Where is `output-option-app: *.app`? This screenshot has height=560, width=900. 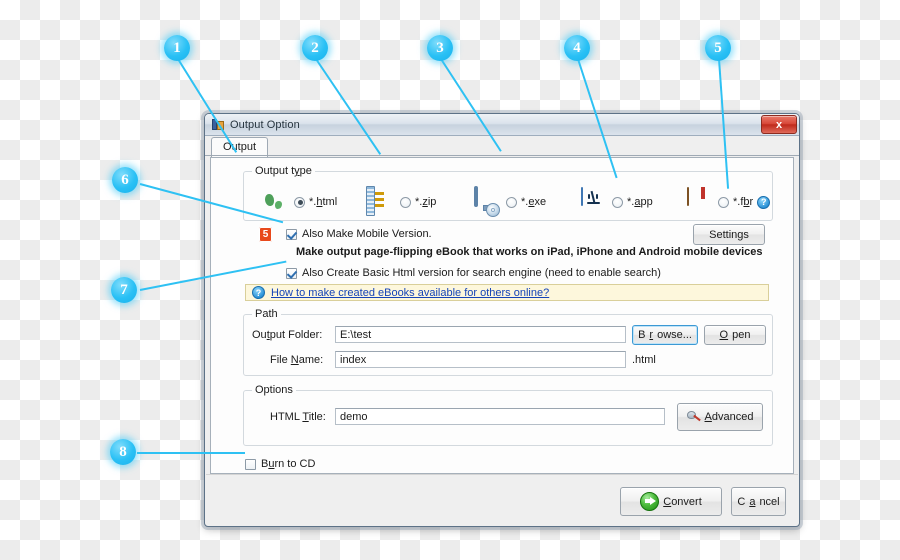
output-option-app: *.app is located at coordinates (615, 201).